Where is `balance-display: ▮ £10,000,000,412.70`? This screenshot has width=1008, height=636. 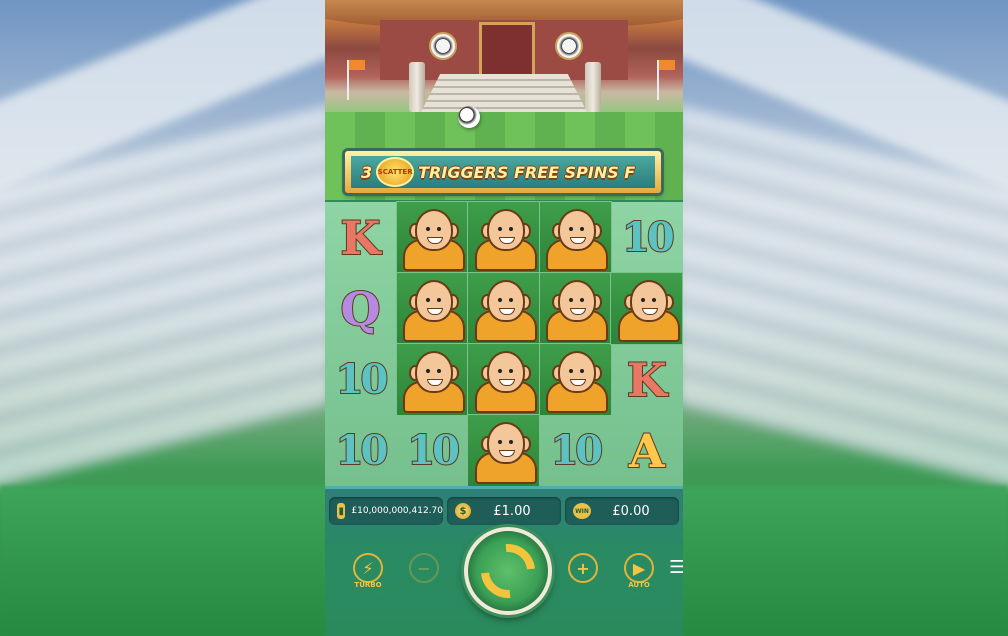
balance-display: ▮ £10,000,000,412.70 is located at coordinates (386, 511).